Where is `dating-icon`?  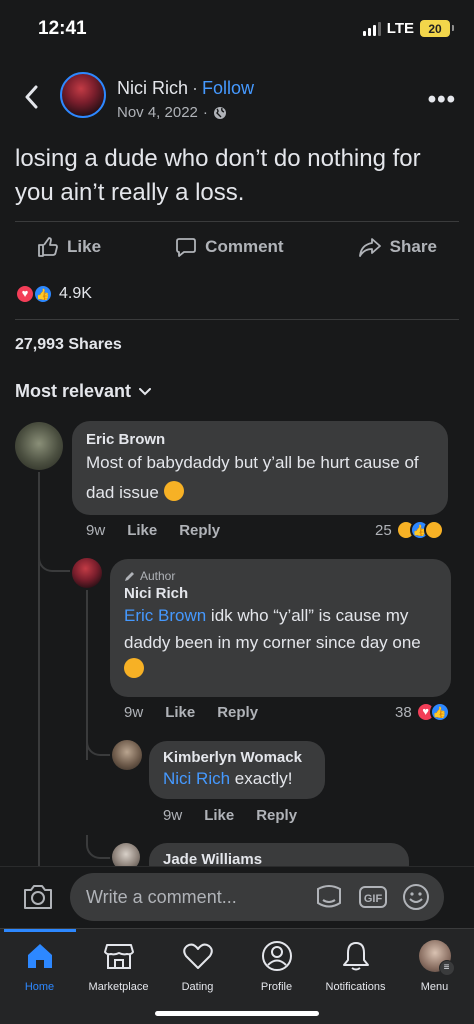 dating-icon is located at coordinates (198, 956).